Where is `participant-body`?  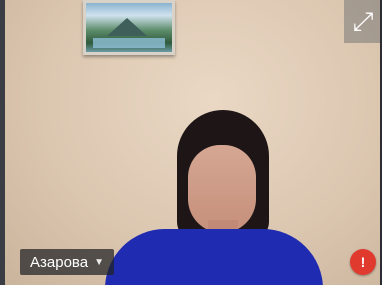 participant-body is located at coordinates (214, 257).